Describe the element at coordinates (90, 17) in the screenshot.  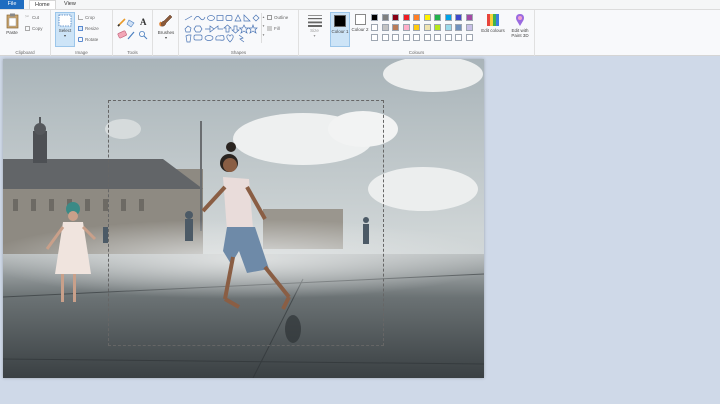
I see `crop-label: Crop` at that location.